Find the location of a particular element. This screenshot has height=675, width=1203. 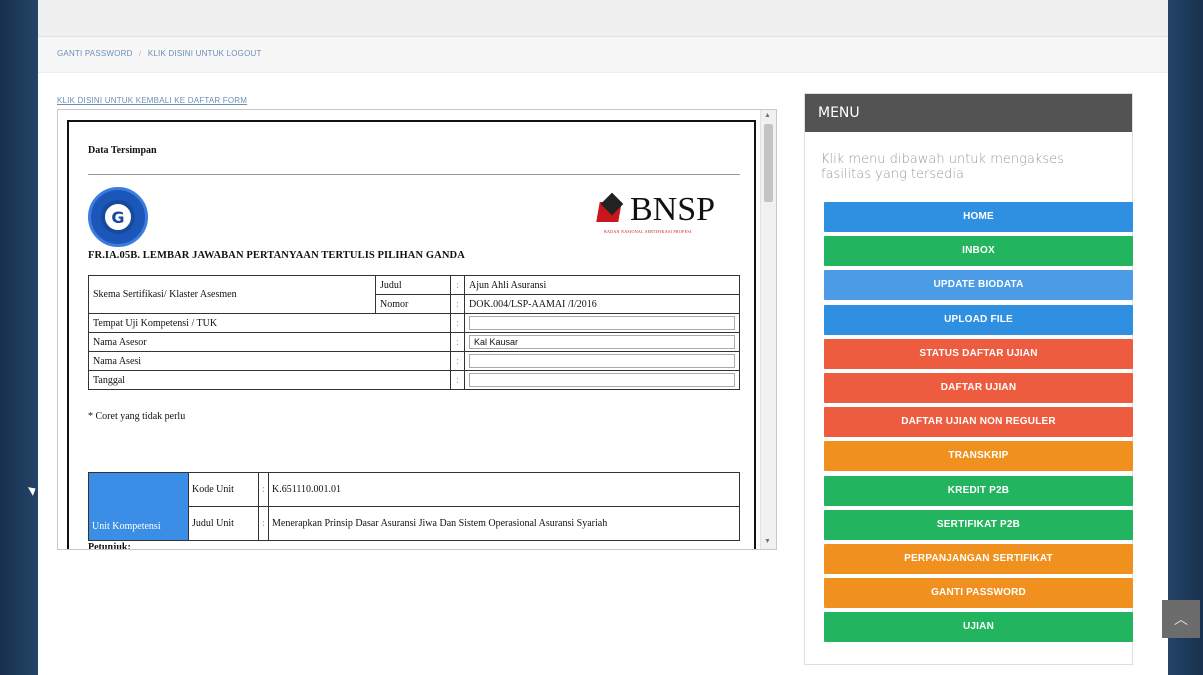

divider is located at coordinates (414, 174).